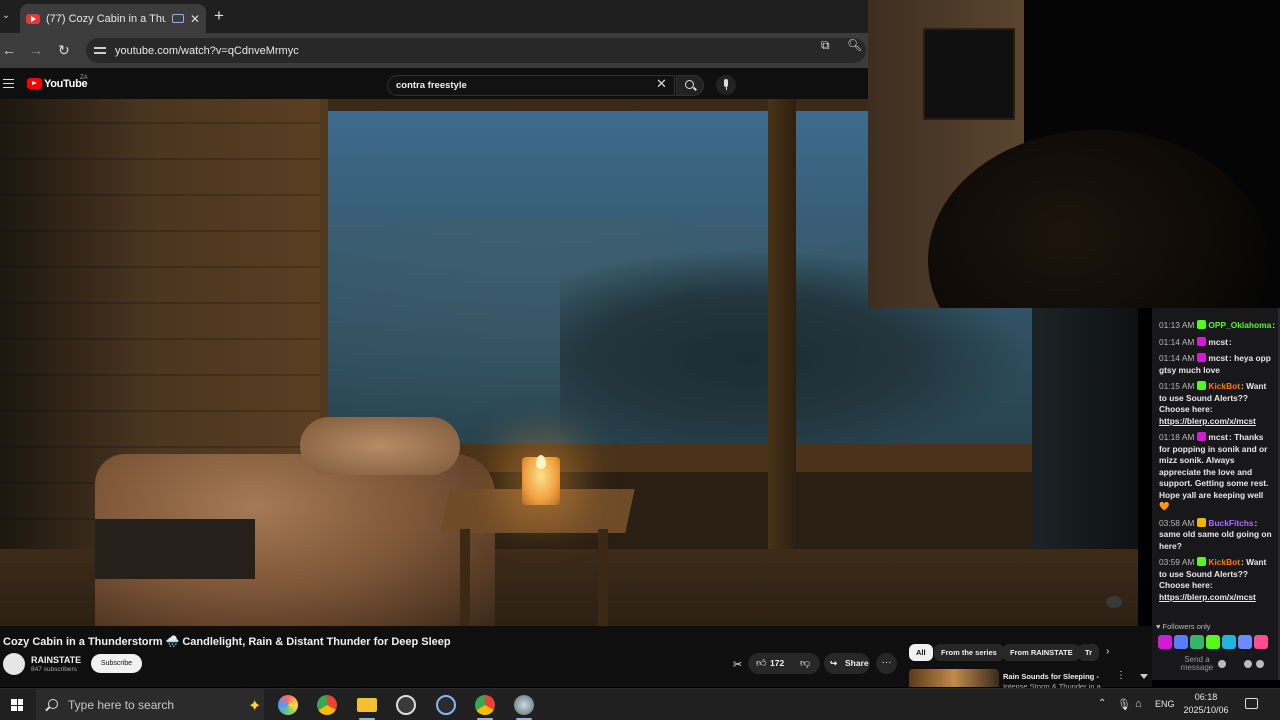  What do you see at coordinates (1121, 675) in the screenshot?
I see `recommendation-more-icon: ⋮` at bounding box center [1121, 675].